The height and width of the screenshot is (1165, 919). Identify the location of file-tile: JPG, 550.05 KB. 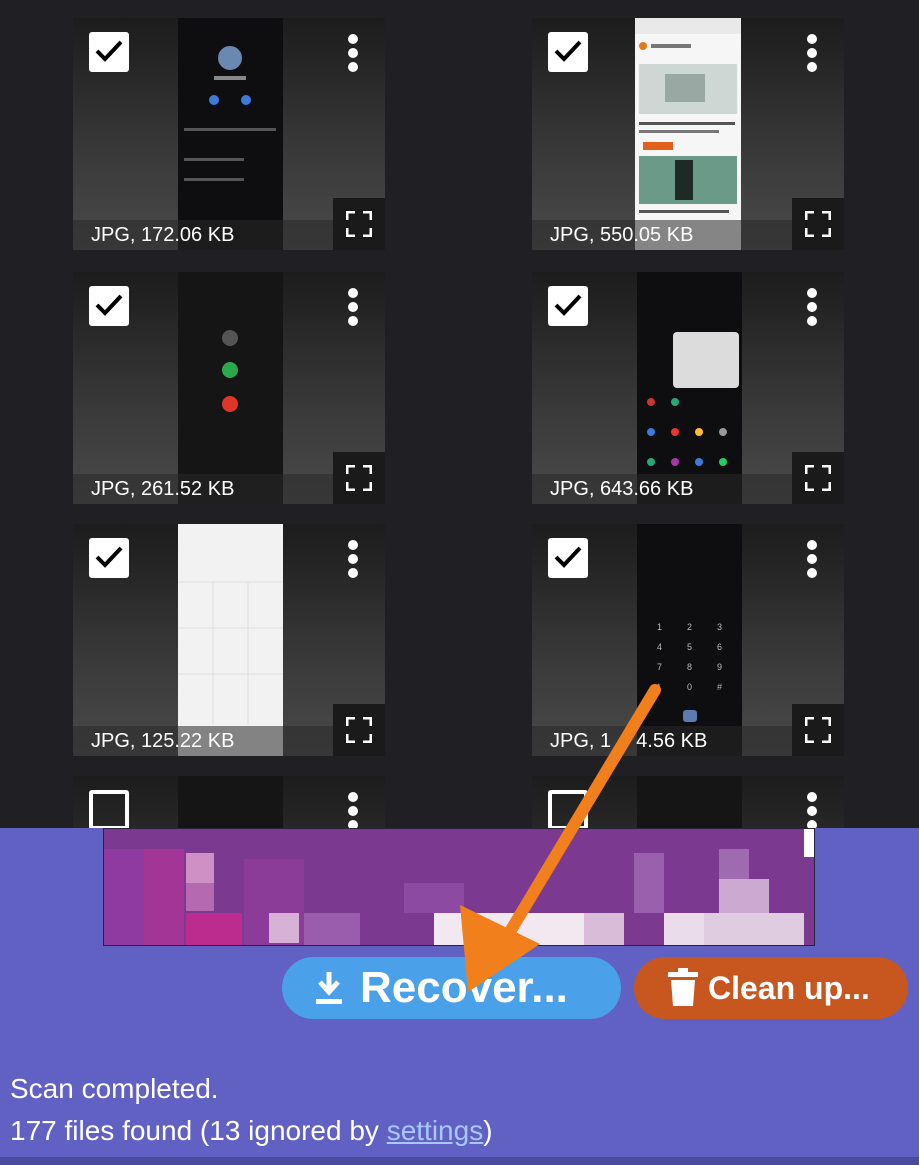
(688, 134).